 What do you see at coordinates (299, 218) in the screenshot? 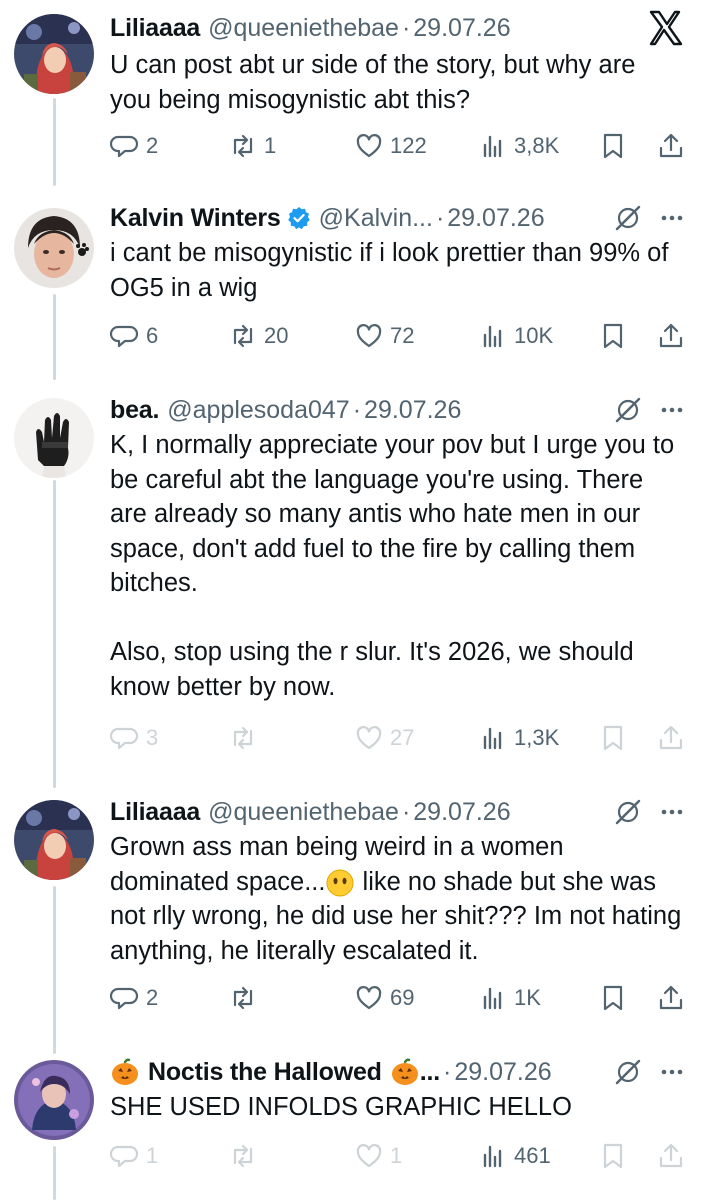
I see `verified-badge-icon` at bounding box center [299, 218].